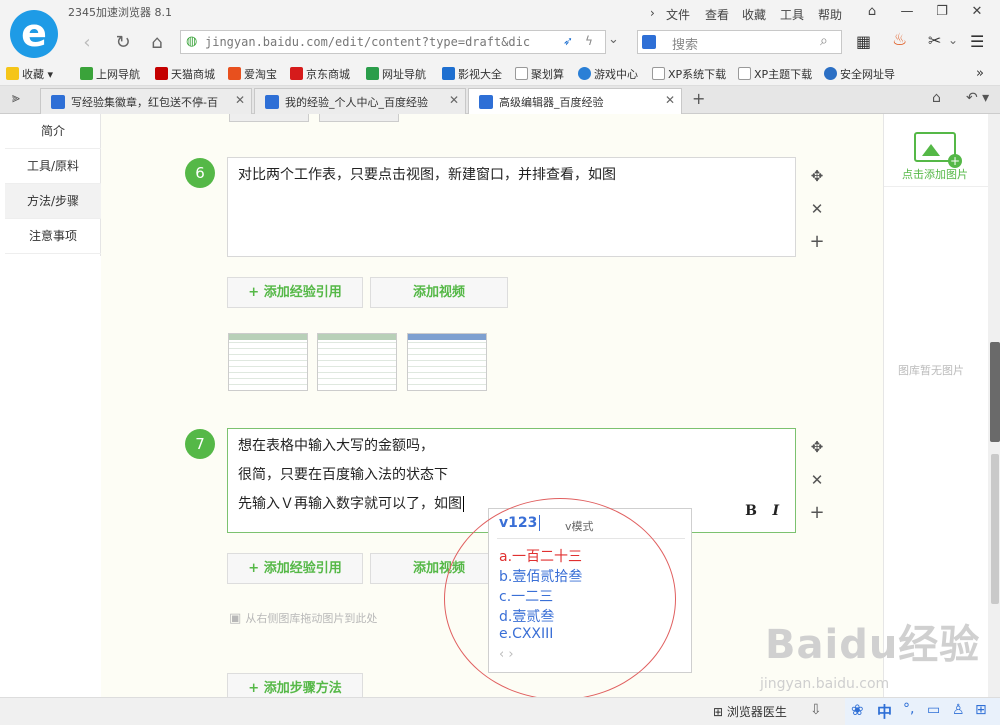 The image size is (1000, 725). What do you see at coordinates (185, 74) in the screenshot?
I see `bookmark-item: 天猫商城` at bounding box center [185, 74].